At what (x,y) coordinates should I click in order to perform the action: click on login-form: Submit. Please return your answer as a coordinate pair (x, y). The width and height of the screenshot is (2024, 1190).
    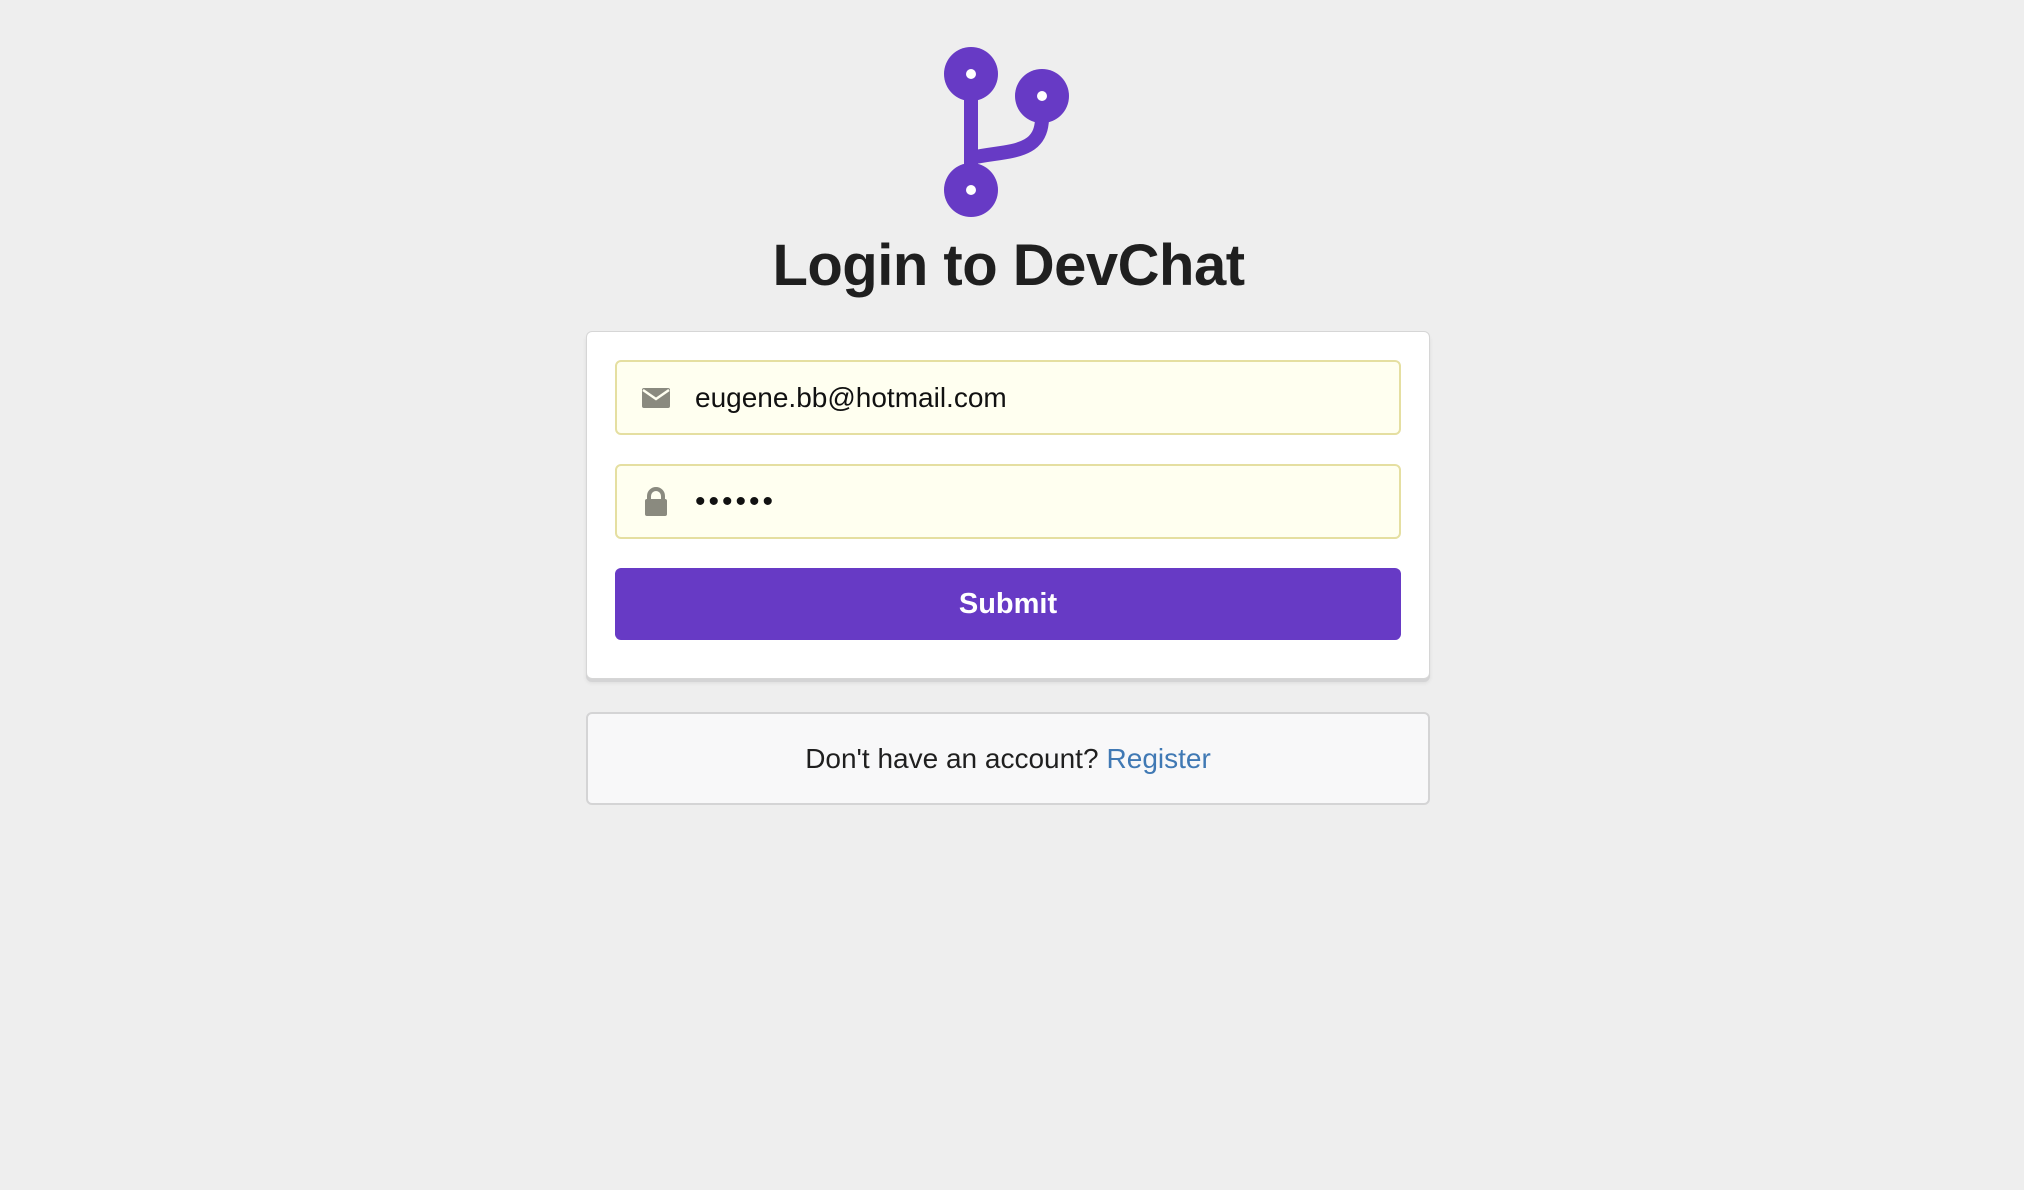
    Looking at the image, I should click on (1008, 505).